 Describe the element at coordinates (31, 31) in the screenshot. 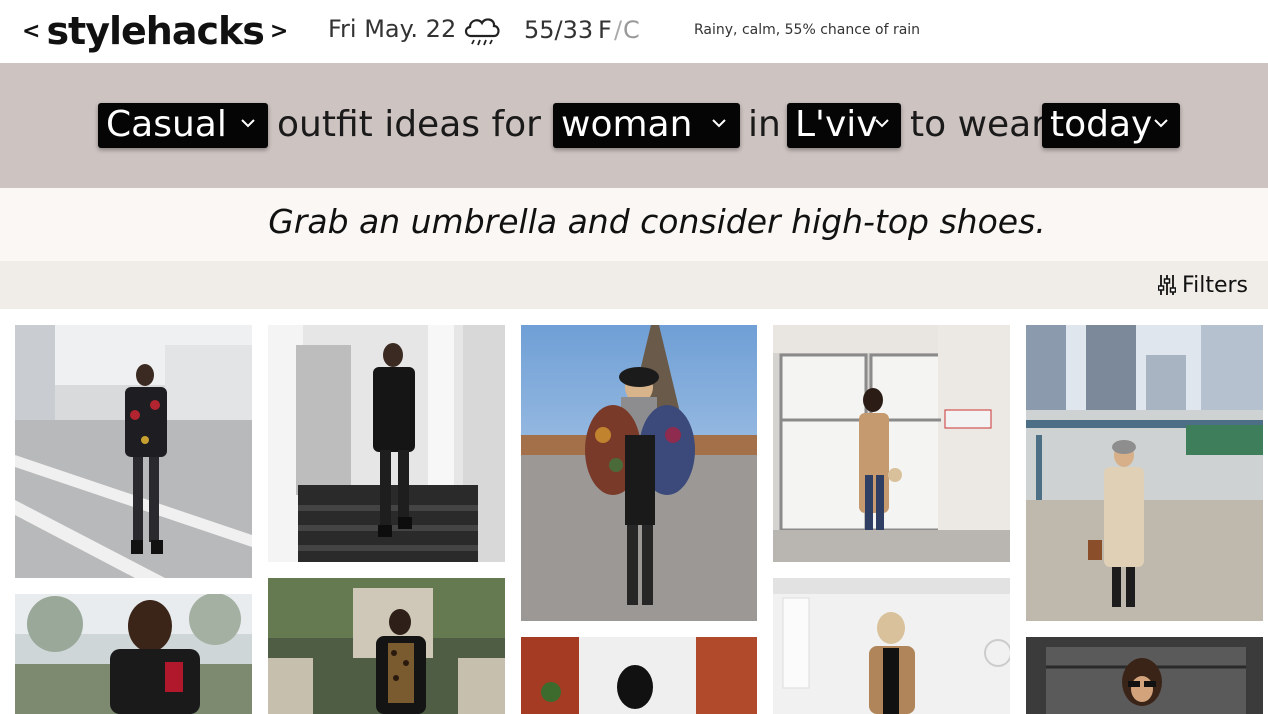

I see `logo-prev-arrow: <` at that location.